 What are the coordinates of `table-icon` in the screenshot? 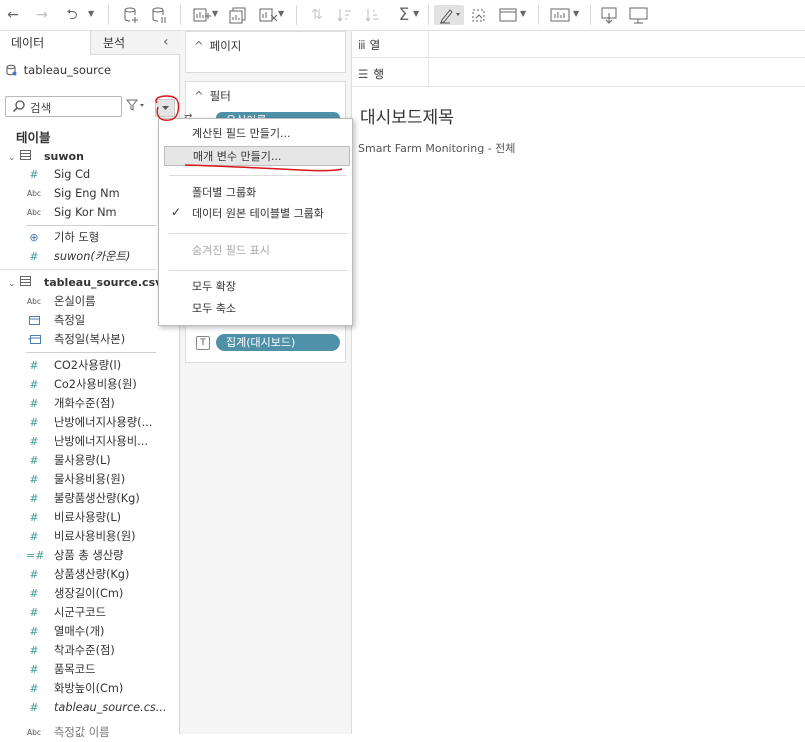 It's located at (27, 157).